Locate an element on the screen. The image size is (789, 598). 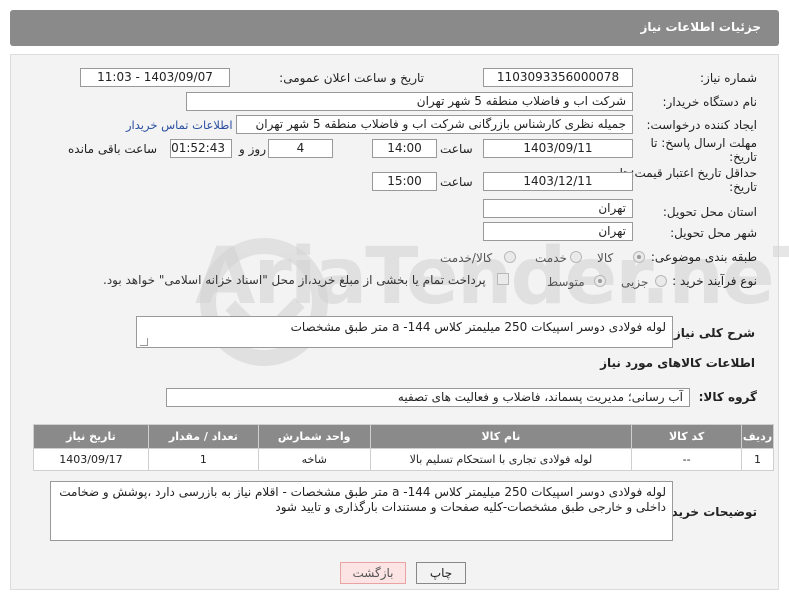
category-label: طبقه بندی موضوعی: is located at coordinates (703, 257).